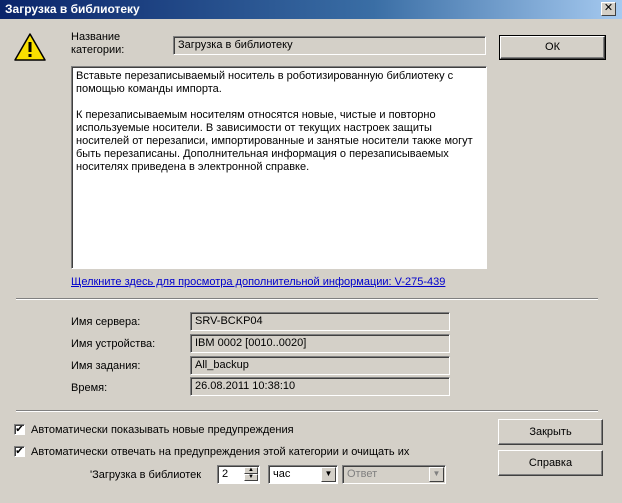  I want to click on job-label: Имя задания:, so click(106, 366).